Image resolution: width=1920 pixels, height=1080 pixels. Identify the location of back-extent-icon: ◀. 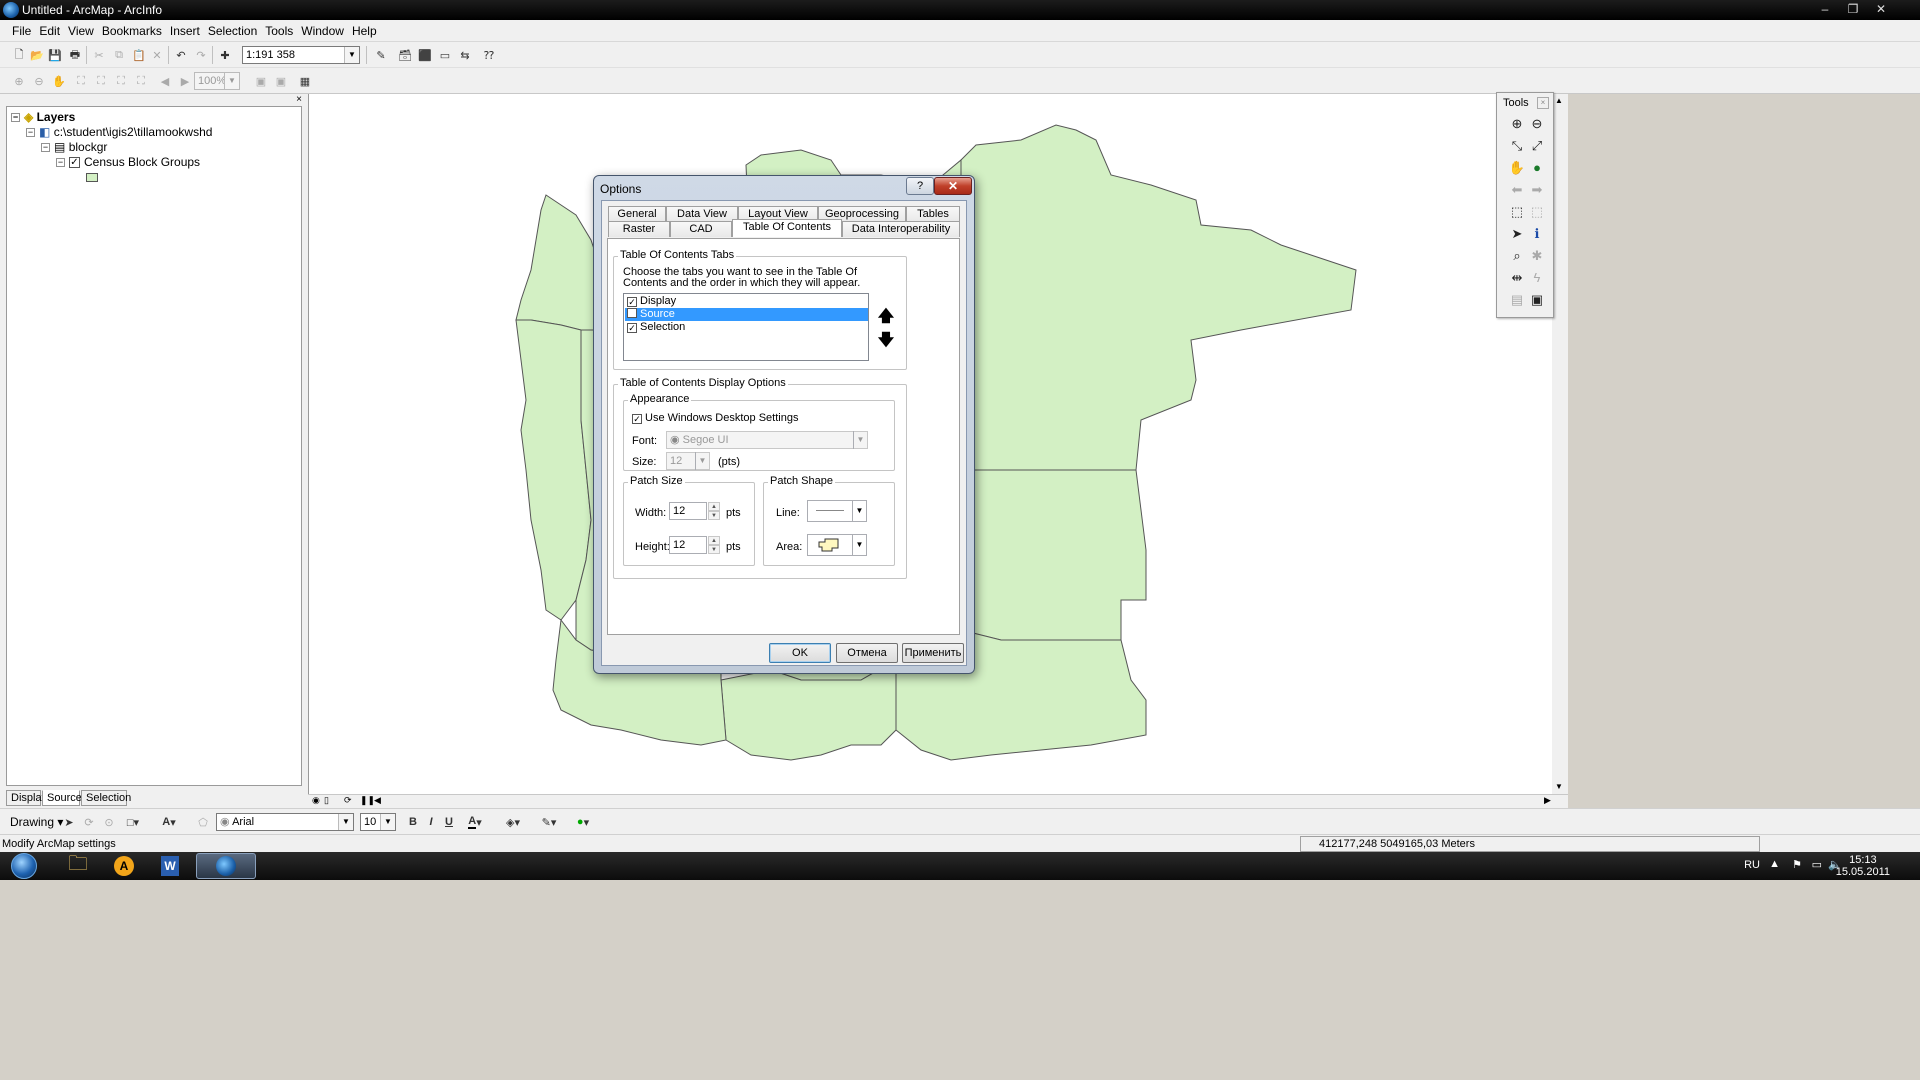
(165, 81).